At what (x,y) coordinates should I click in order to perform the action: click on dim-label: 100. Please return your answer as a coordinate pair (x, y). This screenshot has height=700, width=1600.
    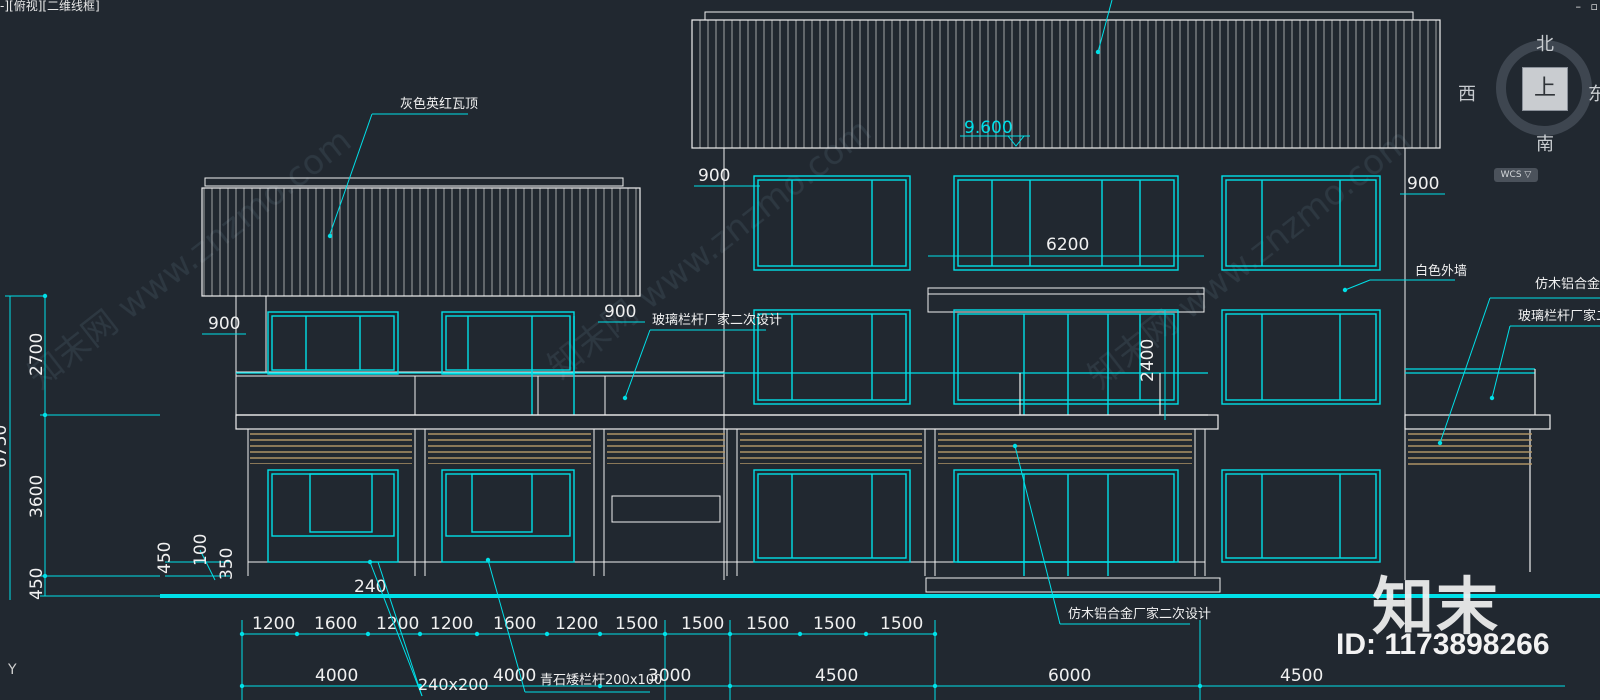
    Looking at the image, I should click on (201, 550).